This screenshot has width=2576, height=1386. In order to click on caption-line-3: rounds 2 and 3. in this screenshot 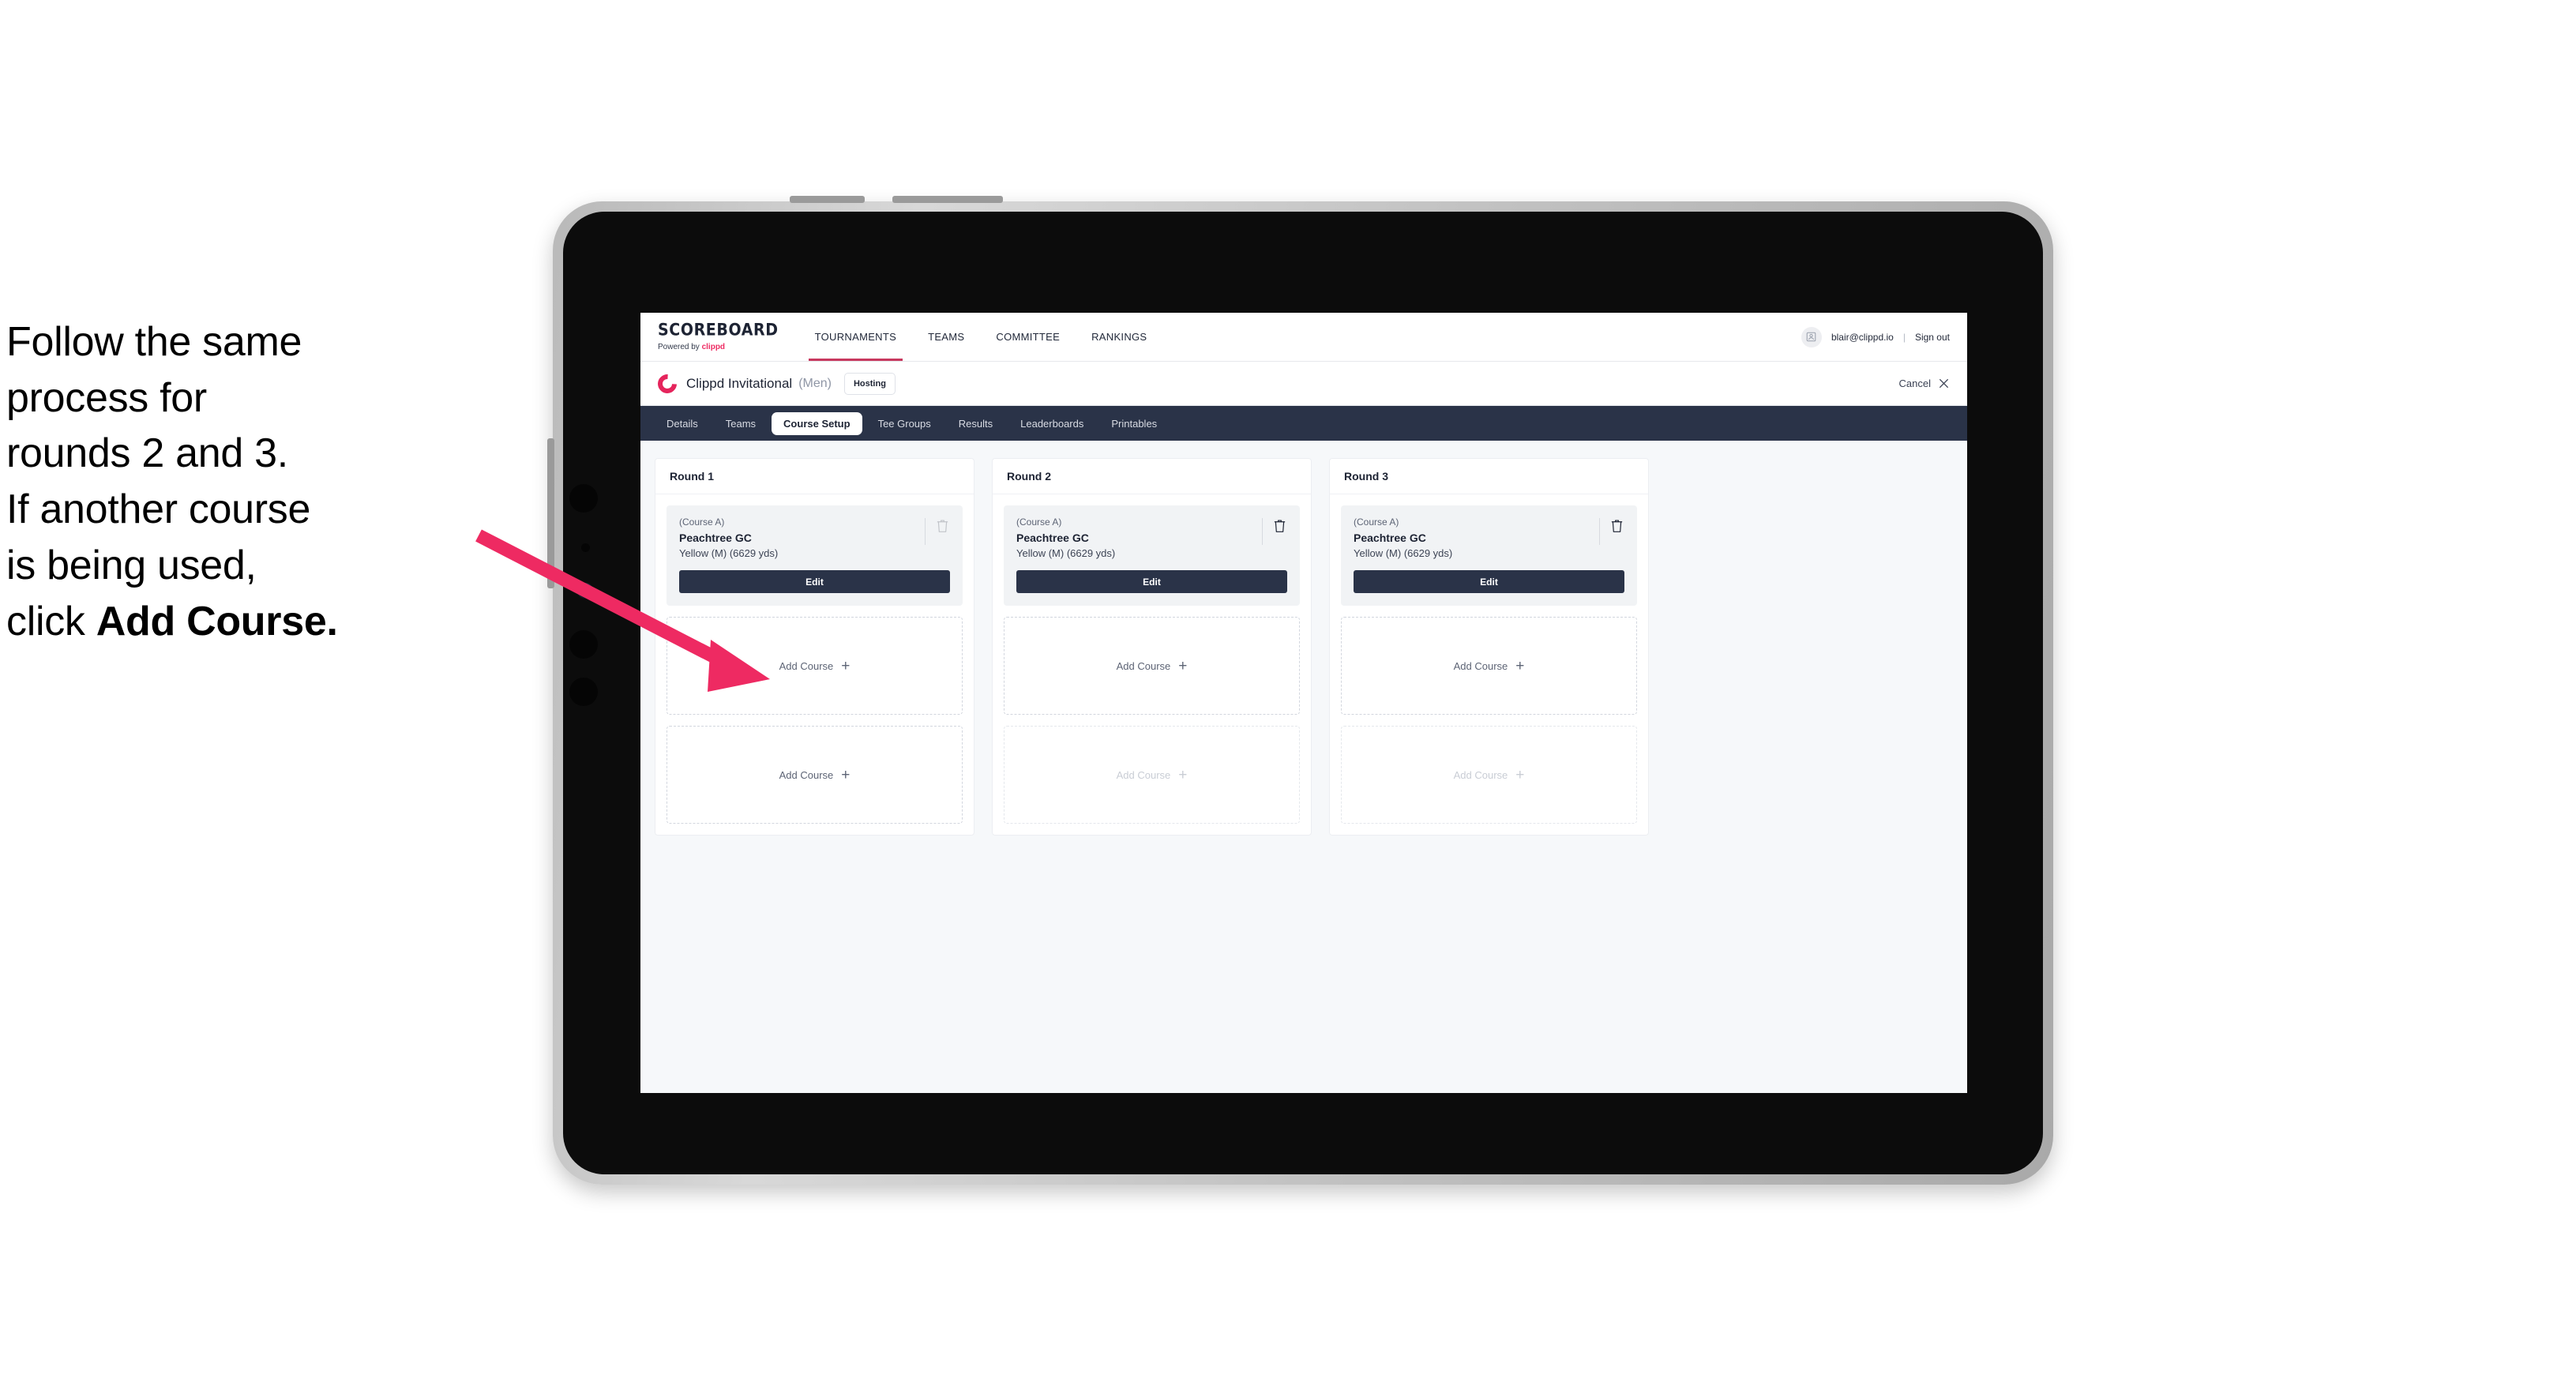, I will do `click(147, 453)`.